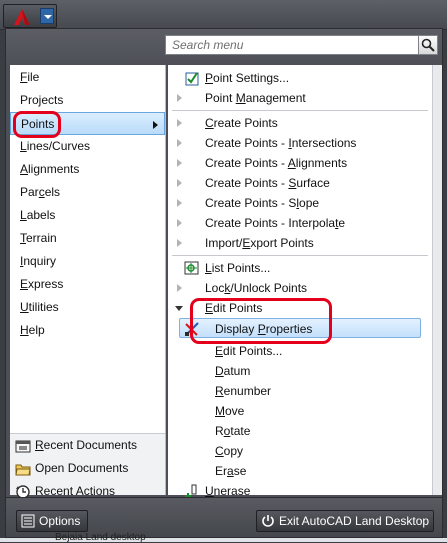 The width and height of the screenshot is (447, 543). Describe the element at coordinates (87, 123) in the screenshot. I see `category-points: Points` at that location.